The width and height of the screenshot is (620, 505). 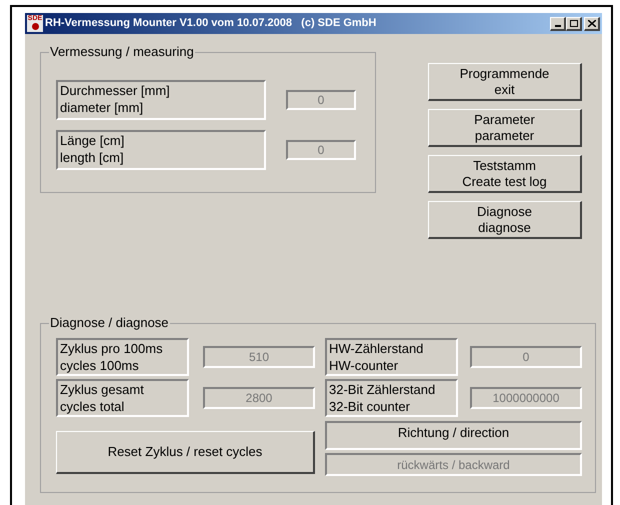 I want to click on direction-label: Richtung / direction, so click(x=453, y=435).